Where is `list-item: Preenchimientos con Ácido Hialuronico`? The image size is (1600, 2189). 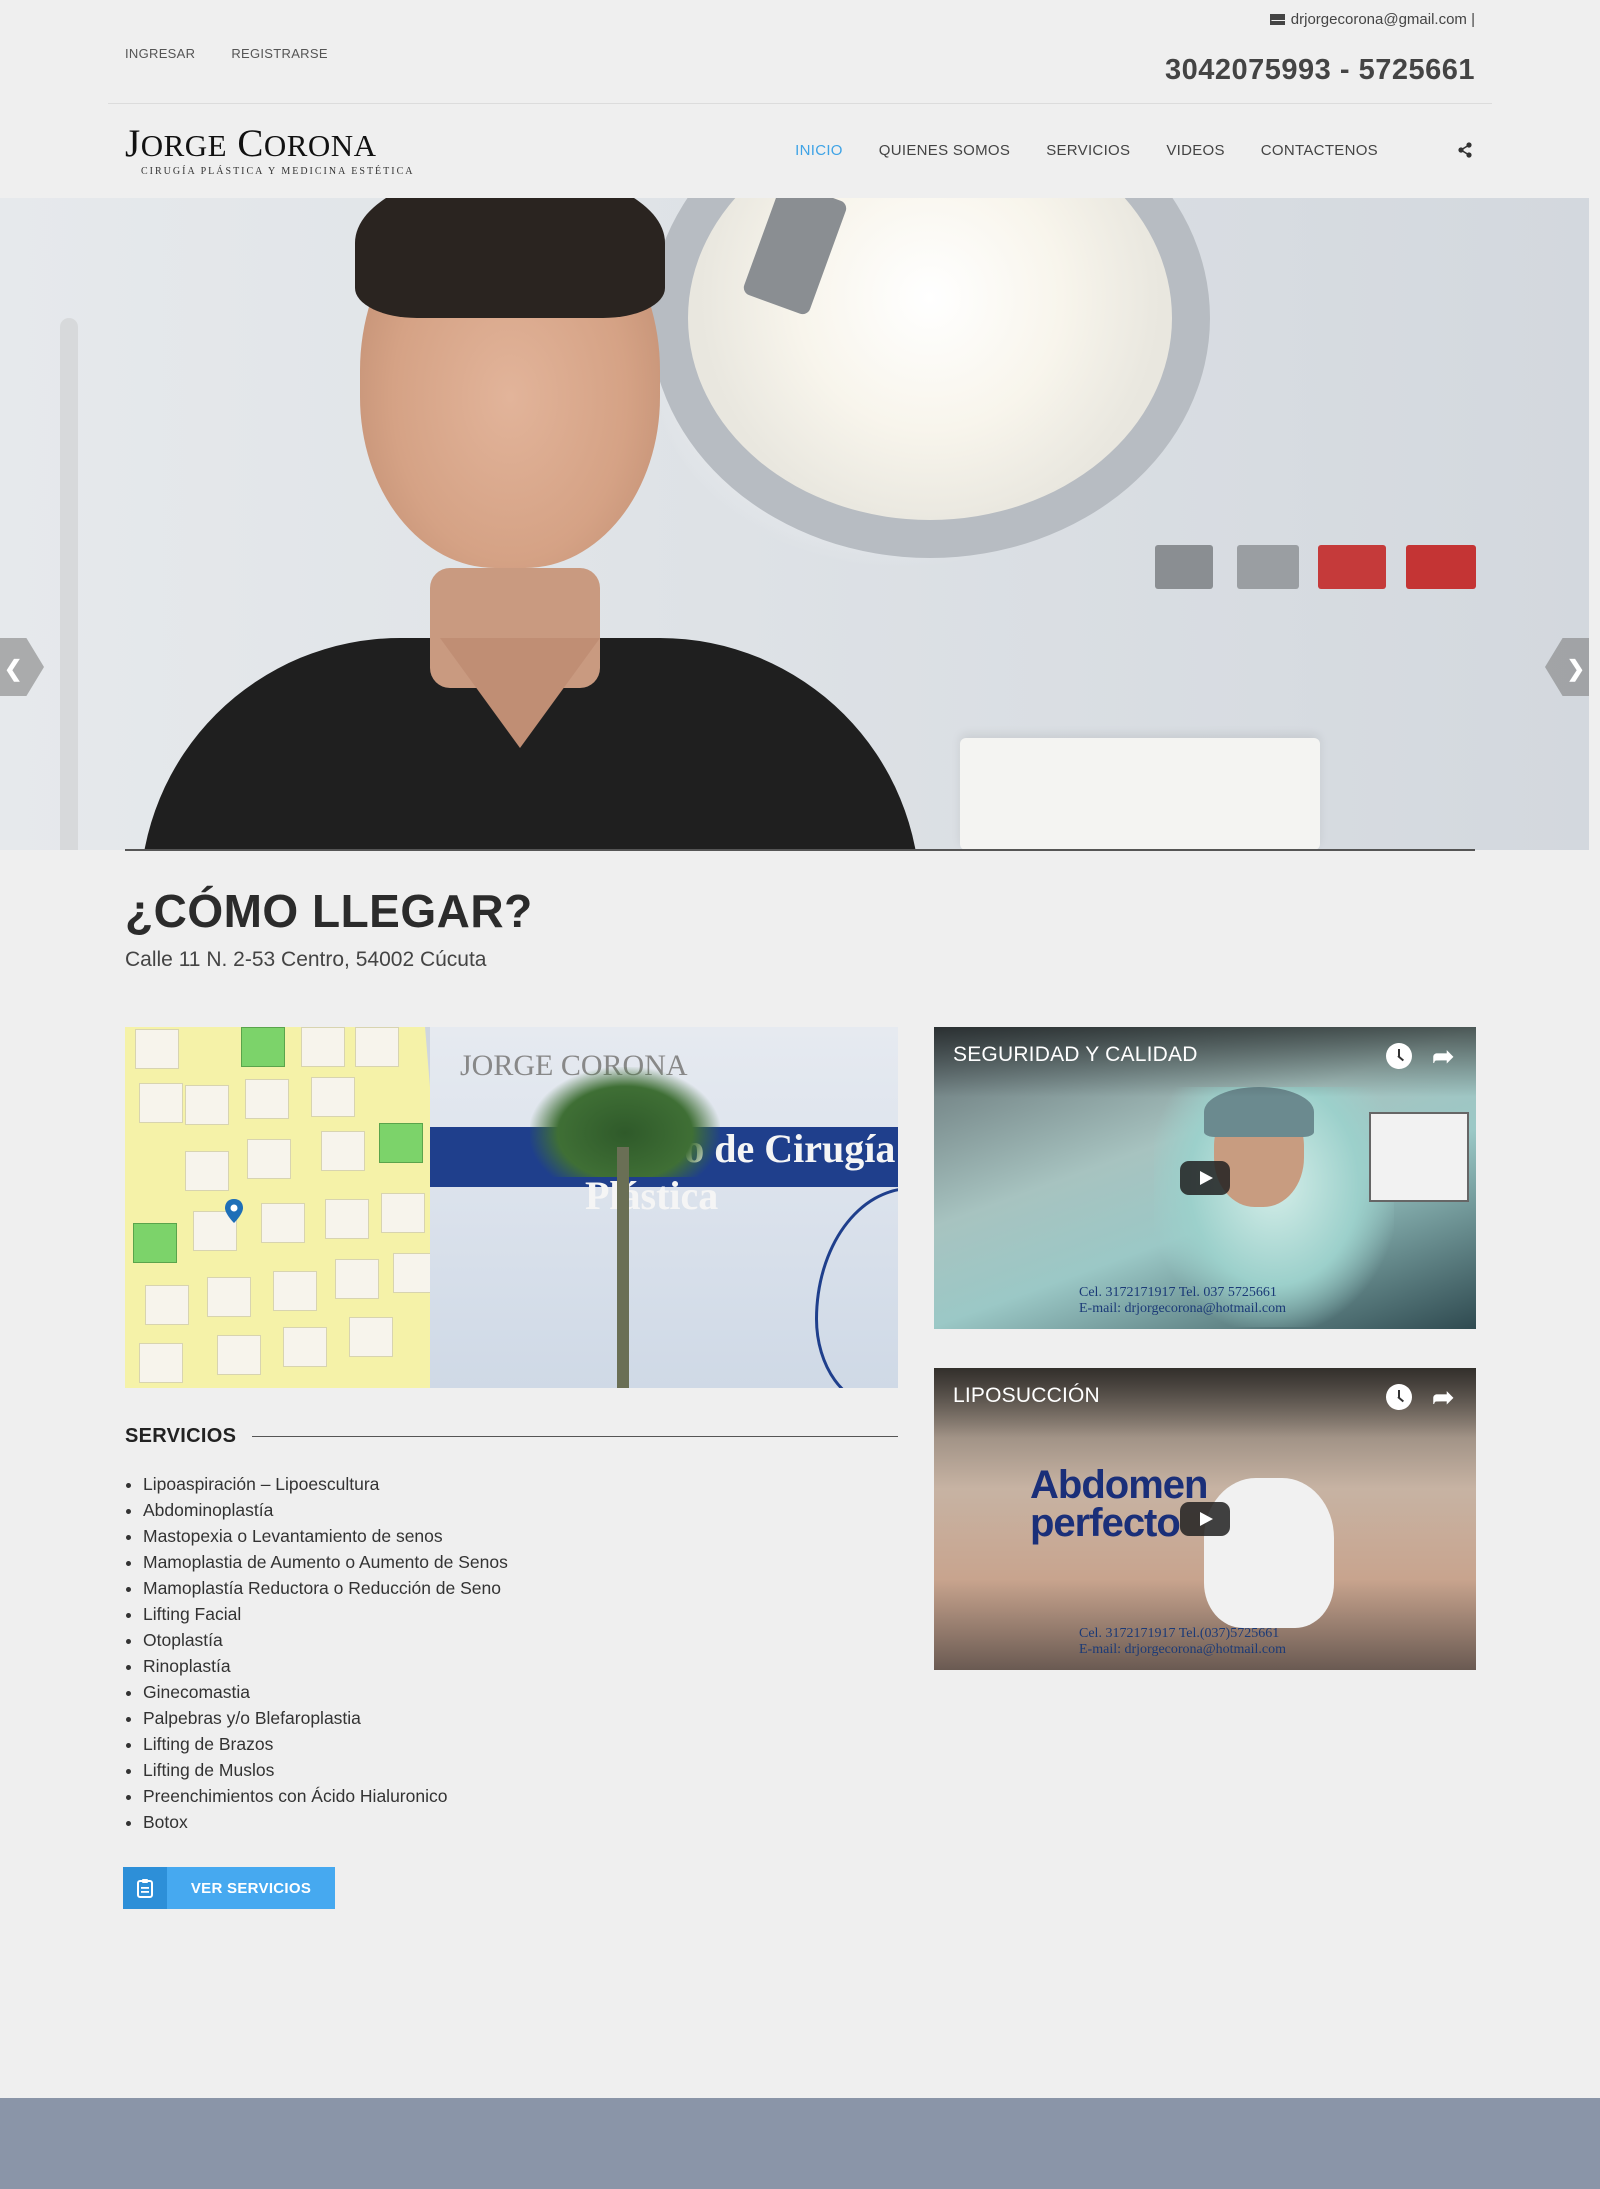
list-item: Preenchimientos con Ácido Hialuronico is located at coordinates (325, 1798).